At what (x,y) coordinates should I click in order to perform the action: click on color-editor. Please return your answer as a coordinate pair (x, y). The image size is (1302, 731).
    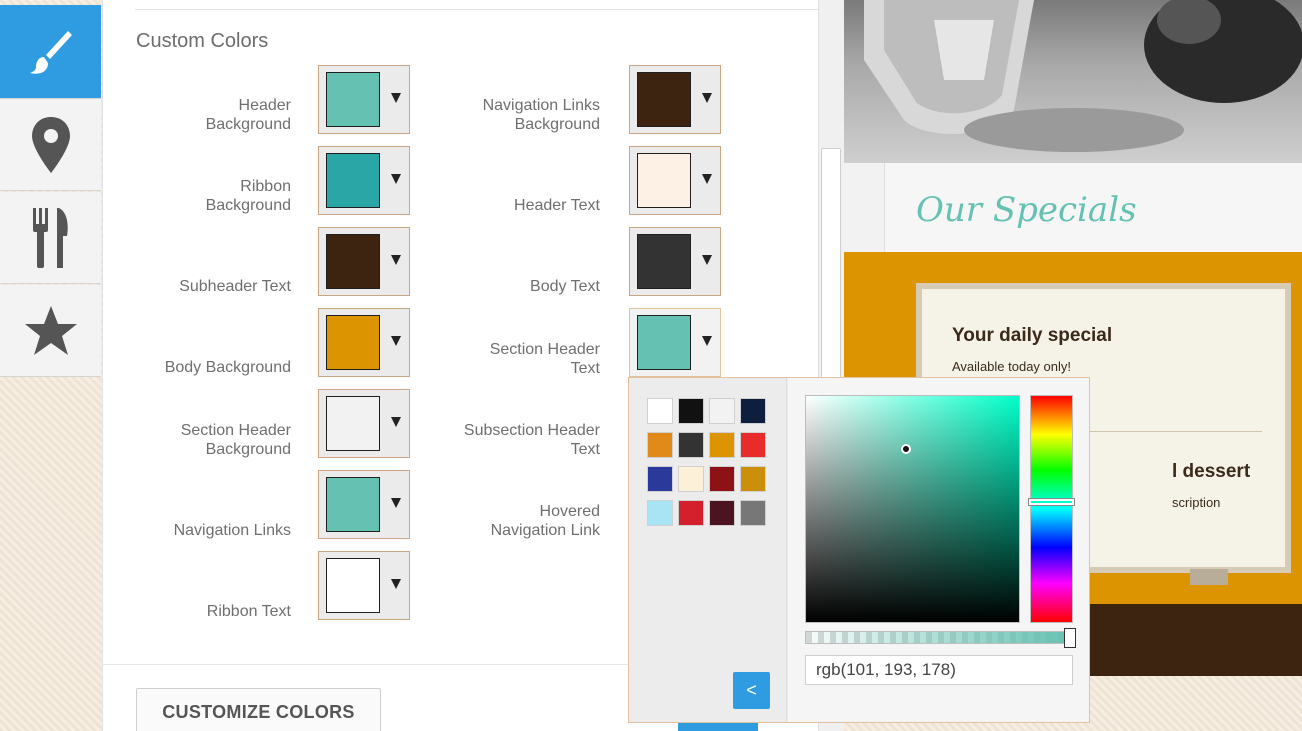
    Looking at the image, I should click on (938, 550).